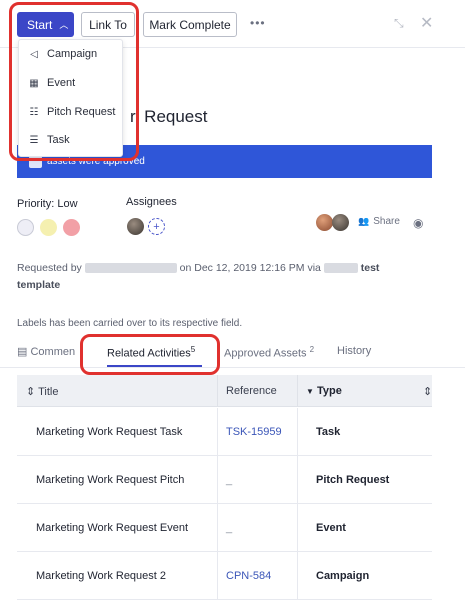 This screenshot has height=605, width=465. I want to click on cell-type: Pitch Request, so click(353, 480).